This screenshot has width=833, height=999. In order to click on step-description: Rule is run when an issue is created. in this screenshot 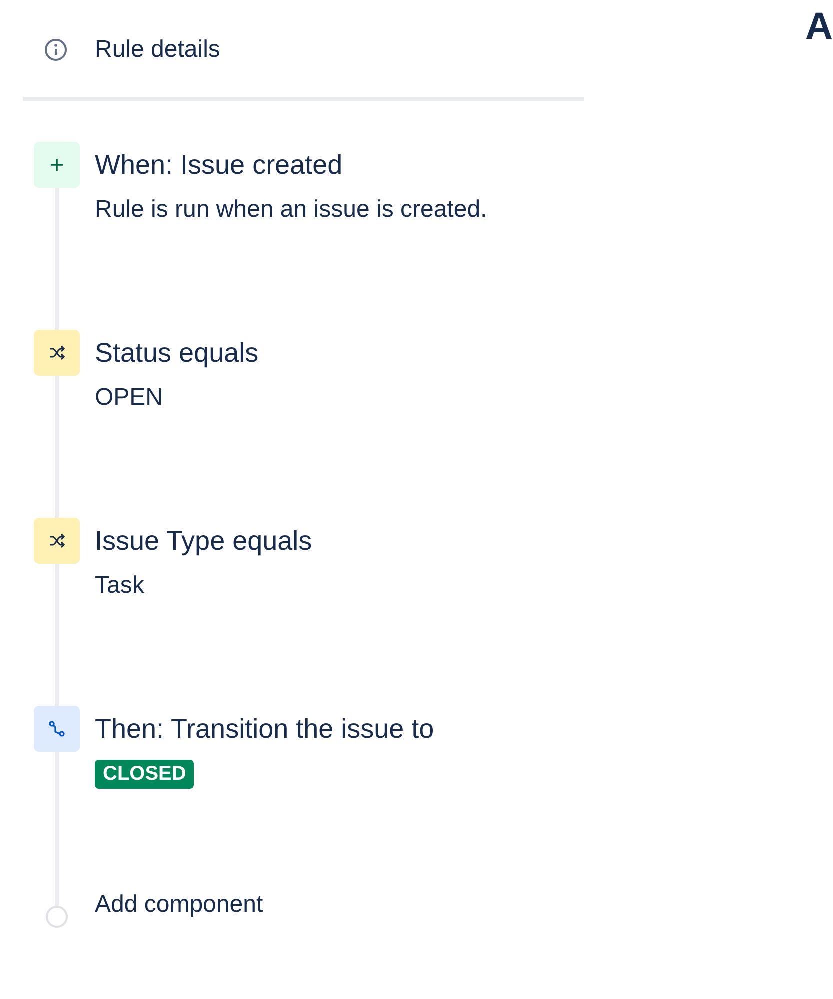, I will do `click(291, 210)`.